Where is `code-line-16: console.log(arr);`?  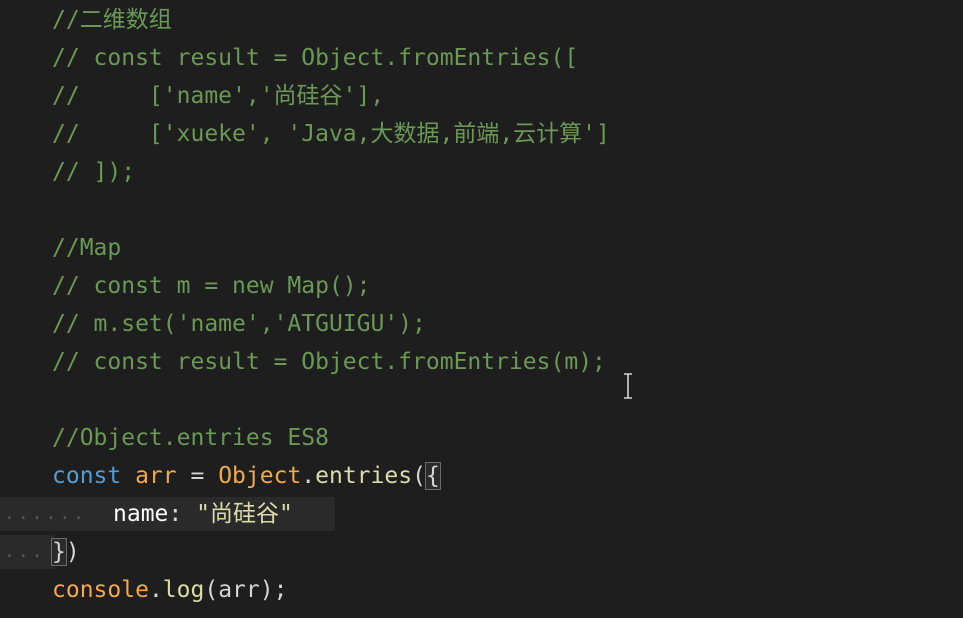
code-line-16: console.log(arr); is located at coordinates (169, 590).